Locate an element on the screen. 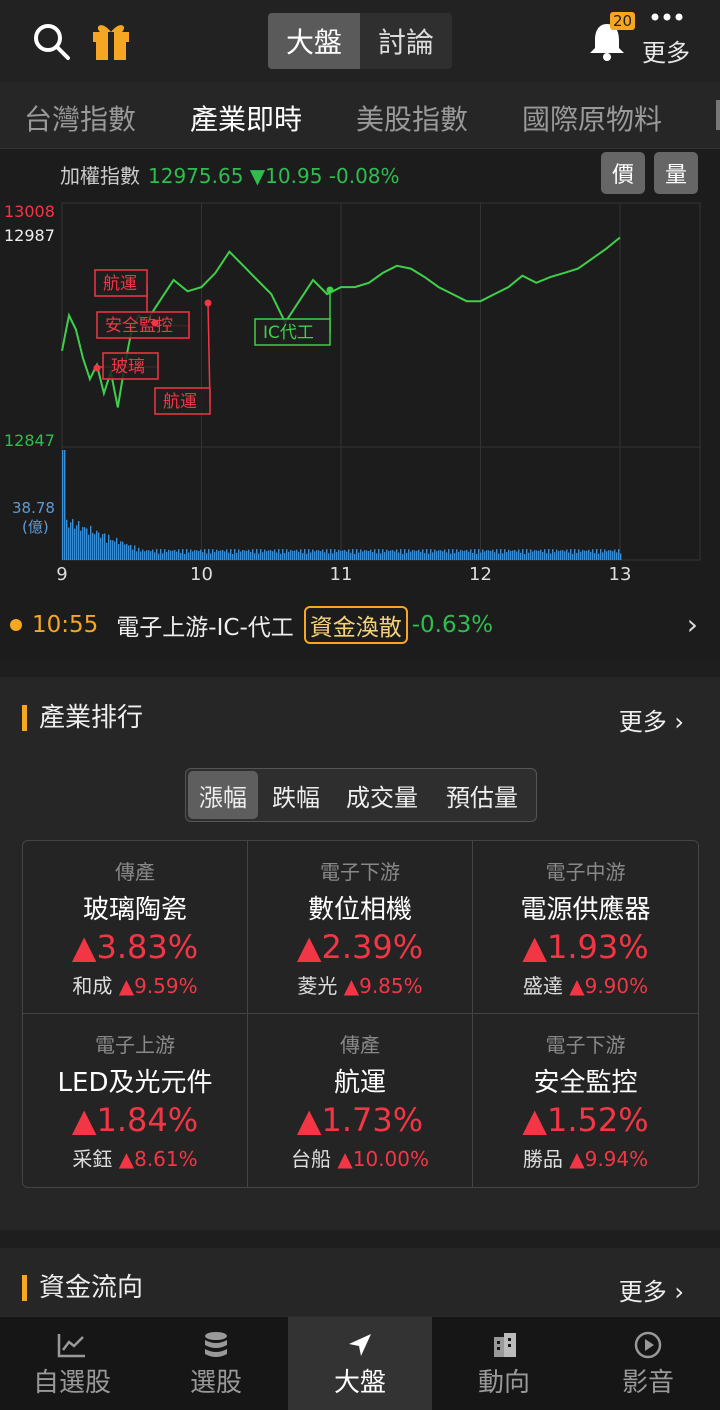  navigation-arrow-icon is located at coordinates (360, 1345).